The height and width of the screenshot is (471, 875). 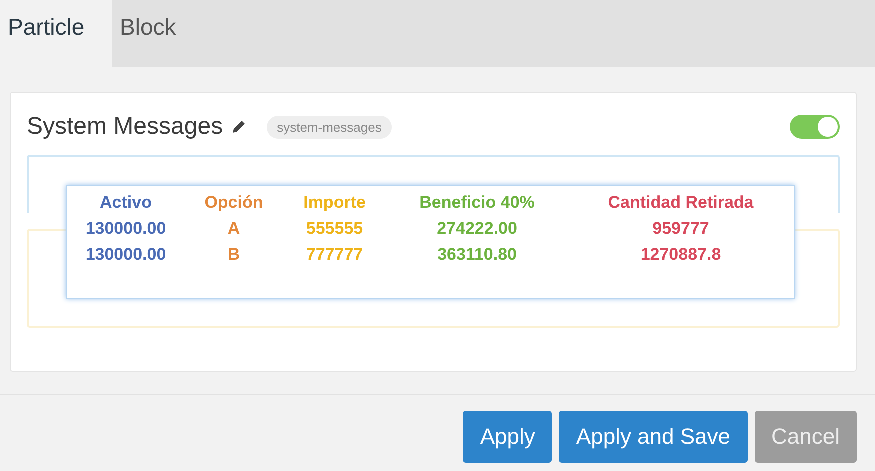 What do you see at coordinates (234, 203) in the screenshot?
I see `column-header: Opción` at bounding box center [234, 203].